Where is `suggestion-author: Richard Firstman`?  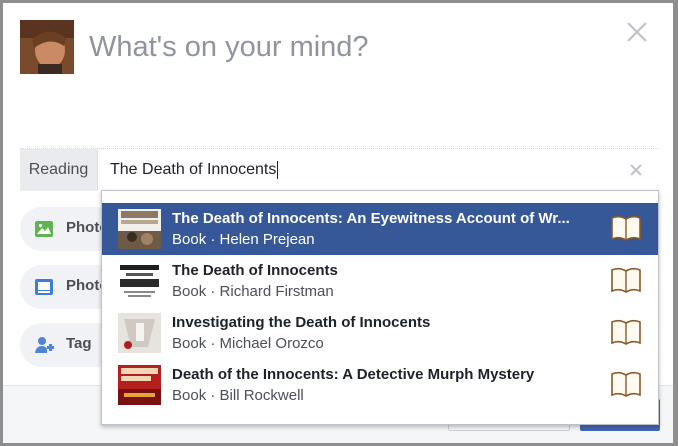 suggestion-author: Richard Firstman is located at coordinates (276, 291).